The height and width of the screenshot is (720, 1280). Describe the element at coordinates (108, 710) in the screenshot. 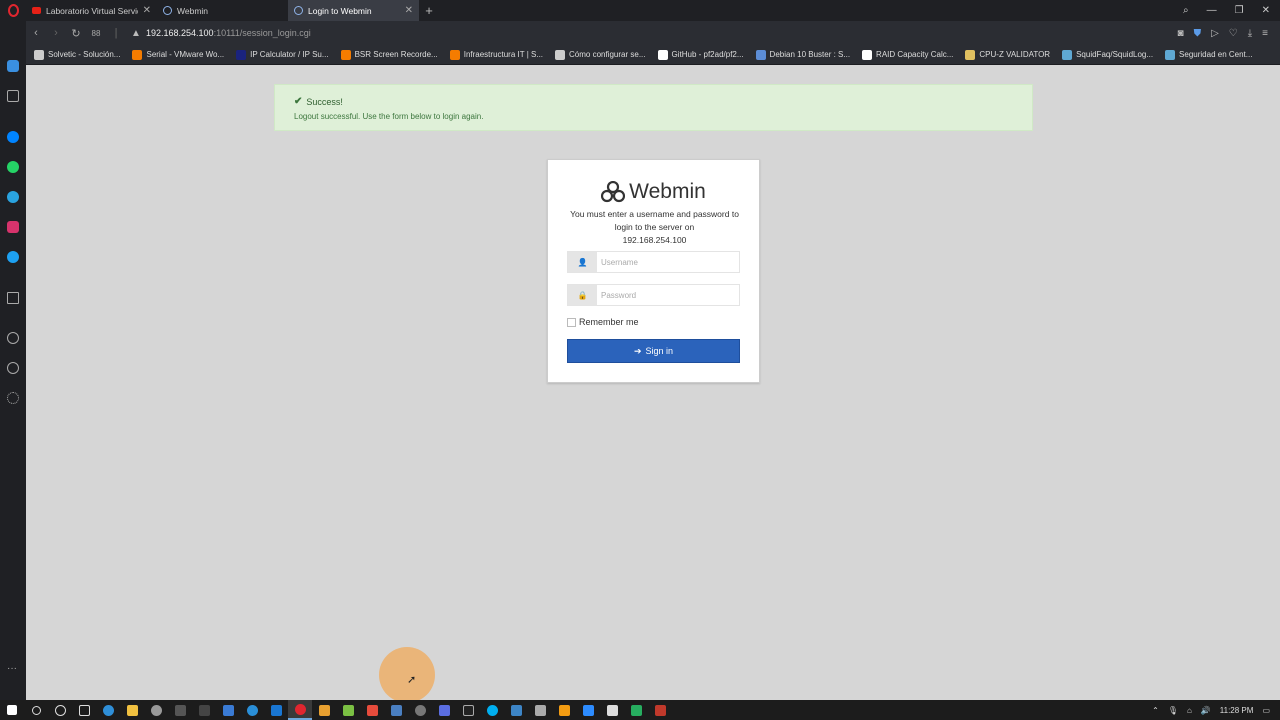

I see `edge-icon` at that location.